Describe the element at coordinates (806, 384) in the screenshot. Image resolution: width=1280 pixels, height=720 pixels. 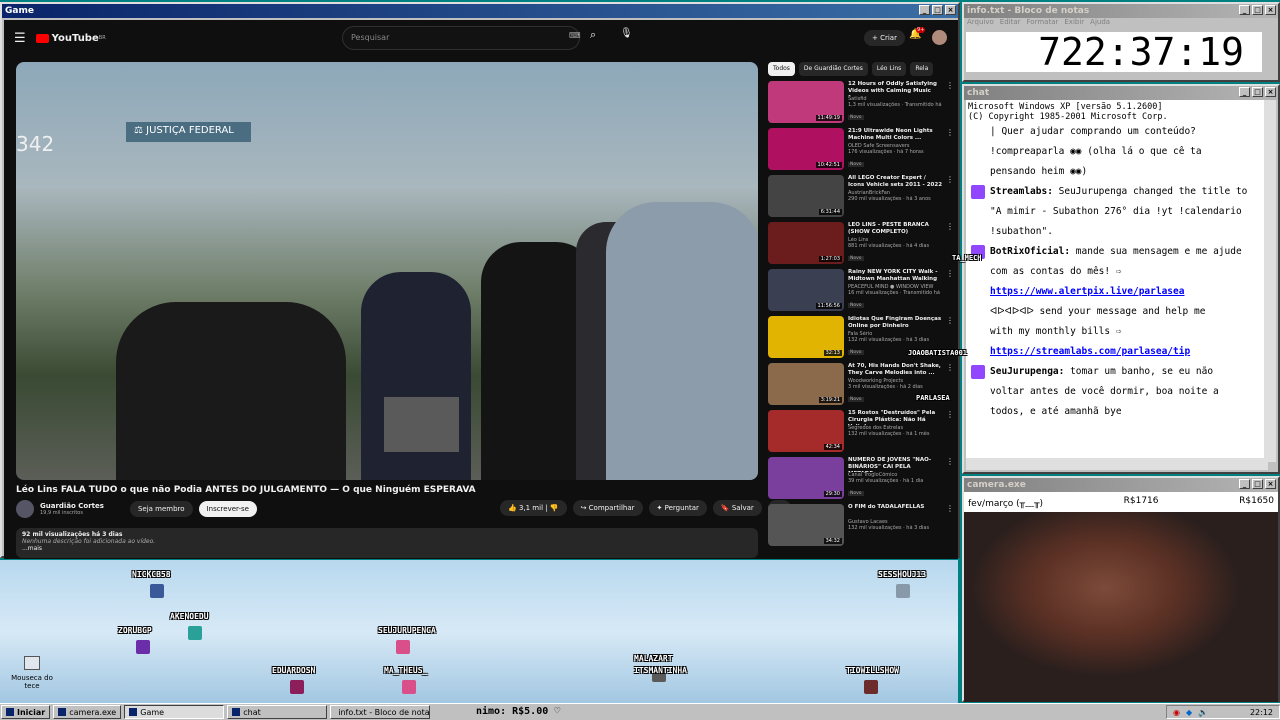
I see `video-thumbnail: 3:19:21` at that location.